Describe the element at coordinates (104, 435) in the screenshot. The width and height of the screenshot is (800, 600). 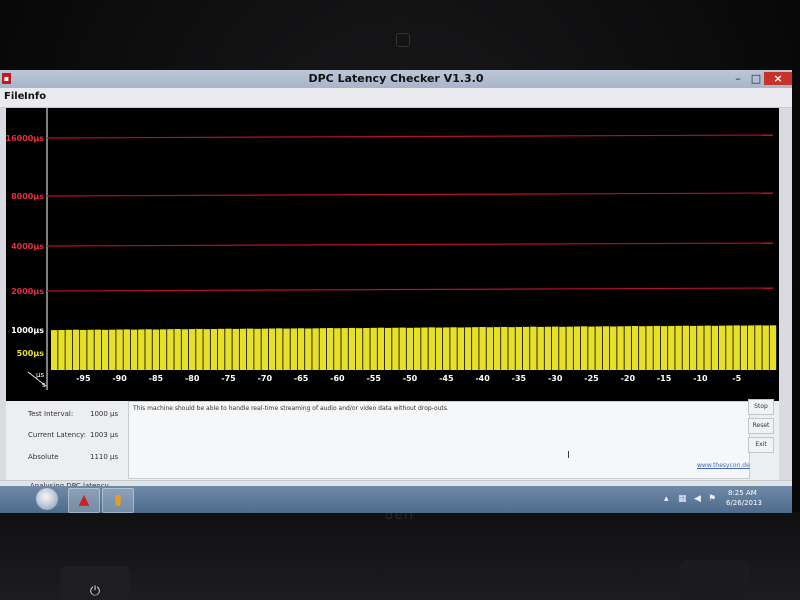
I see `current-latency-value: 1003 µs` at that location.